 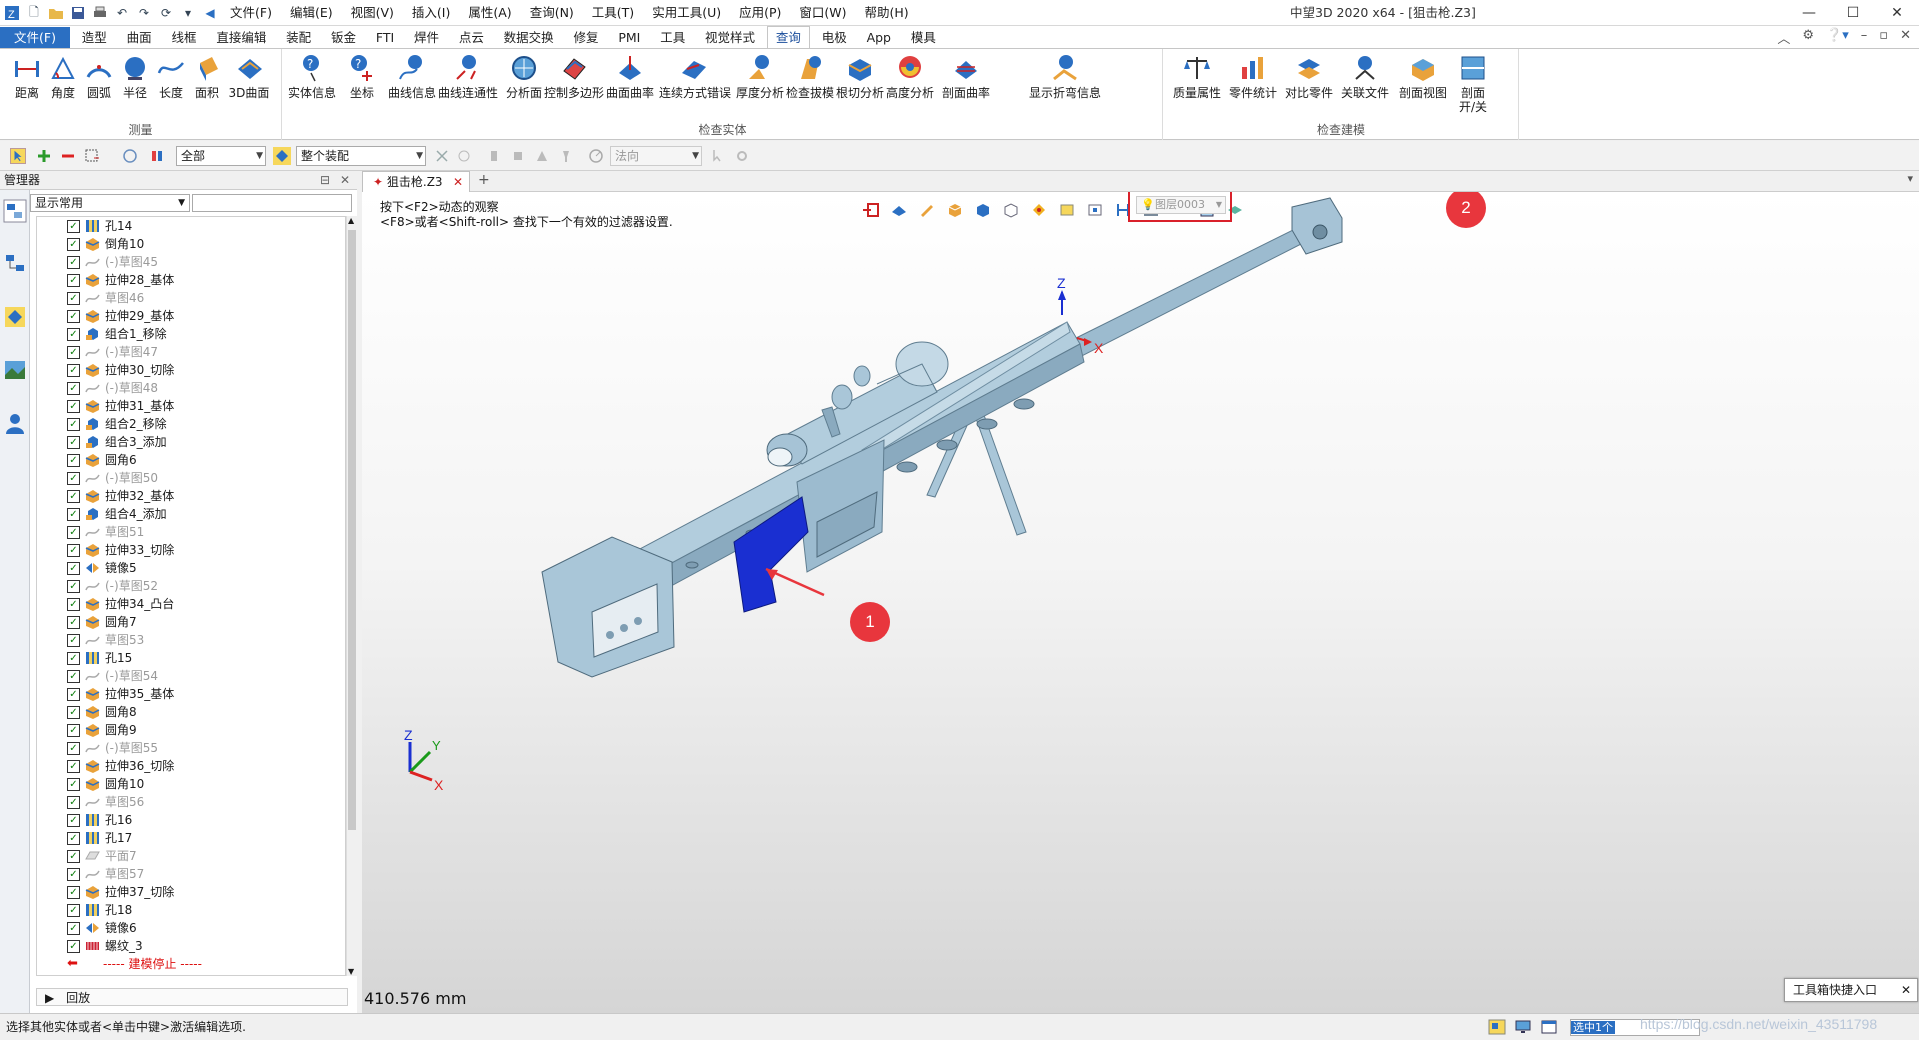 I want to click on section-view-button: 剖面视图, so click(x=1423, y=86).